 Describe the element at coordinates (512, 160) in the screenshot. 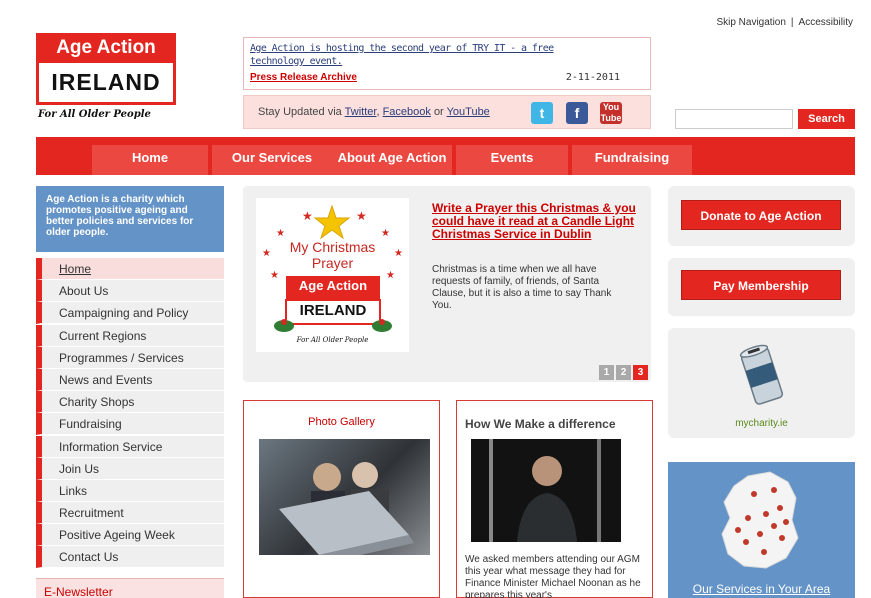

I see `nav-events: Events` at that location.